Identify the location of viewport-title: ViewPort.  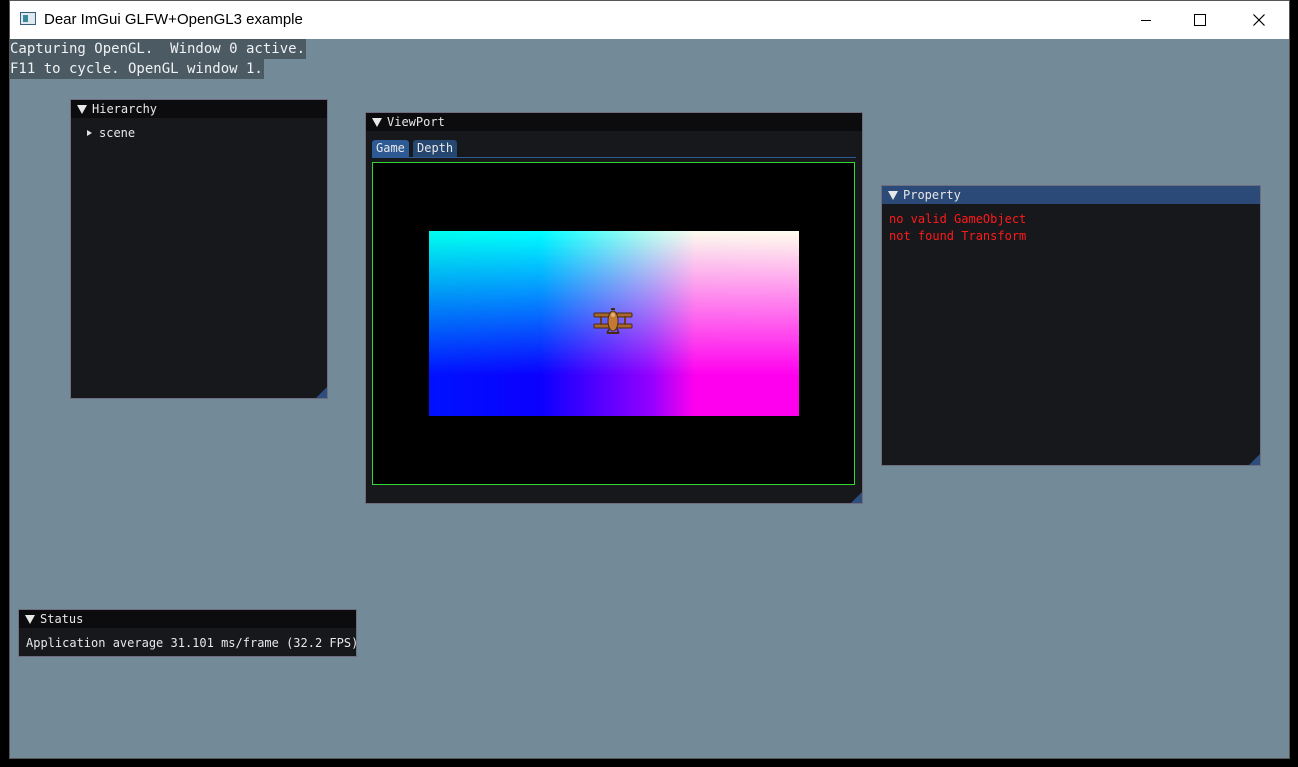
(416, 122).